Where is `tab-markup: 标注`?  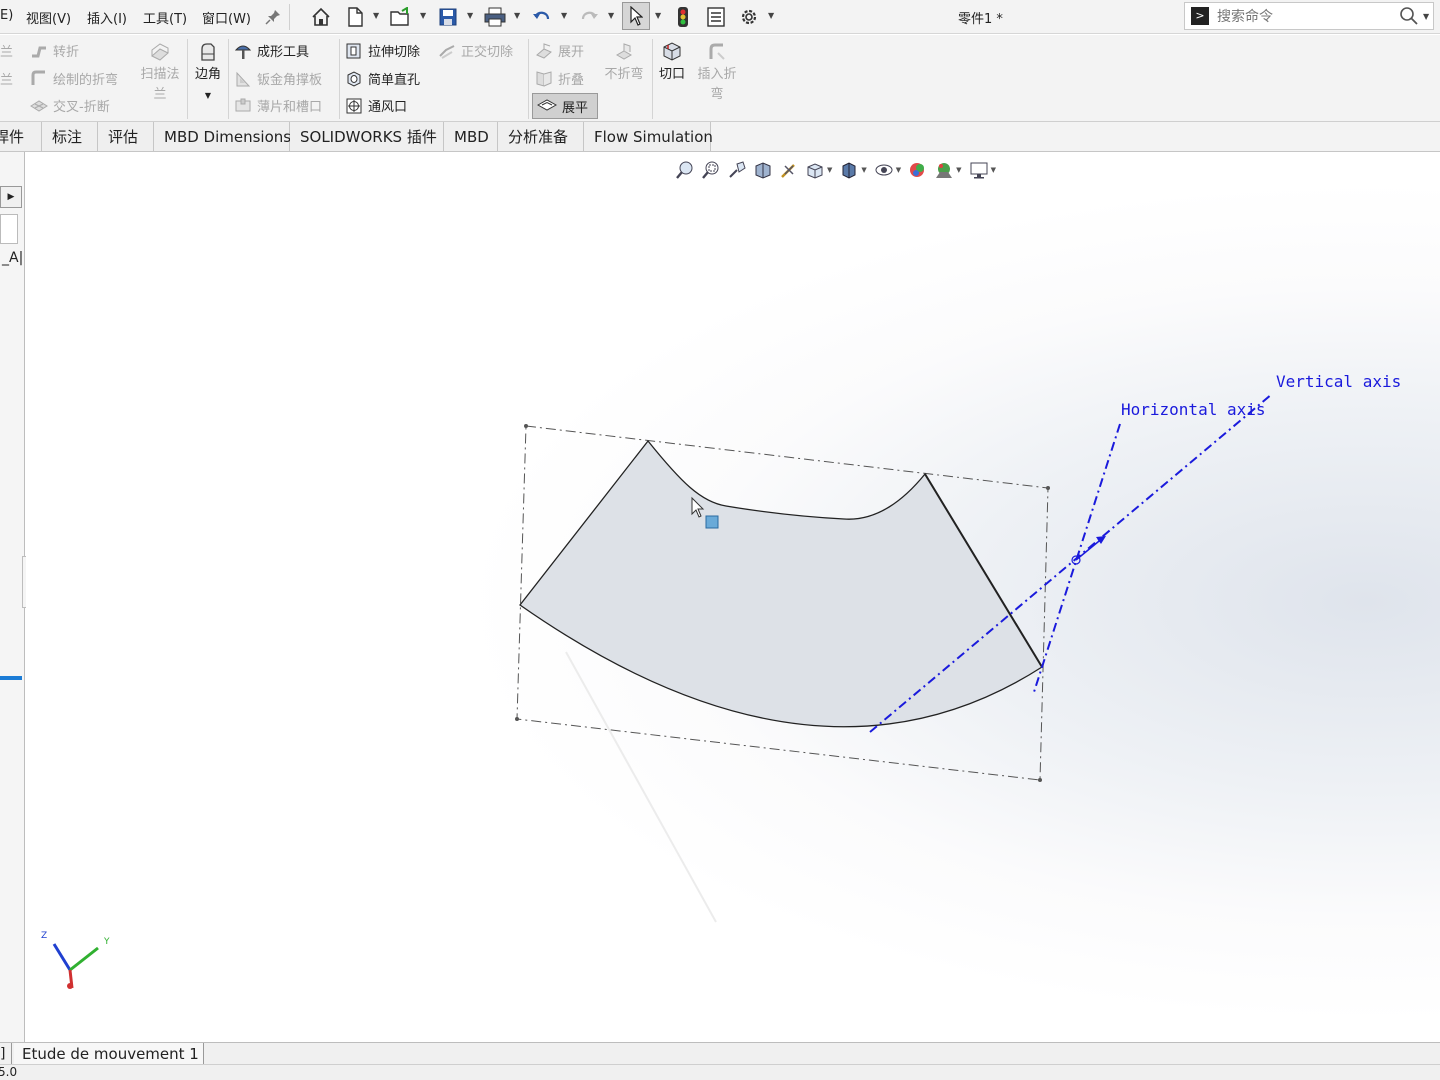 tab-markup: 标注 is located at coordinates (70, 137).